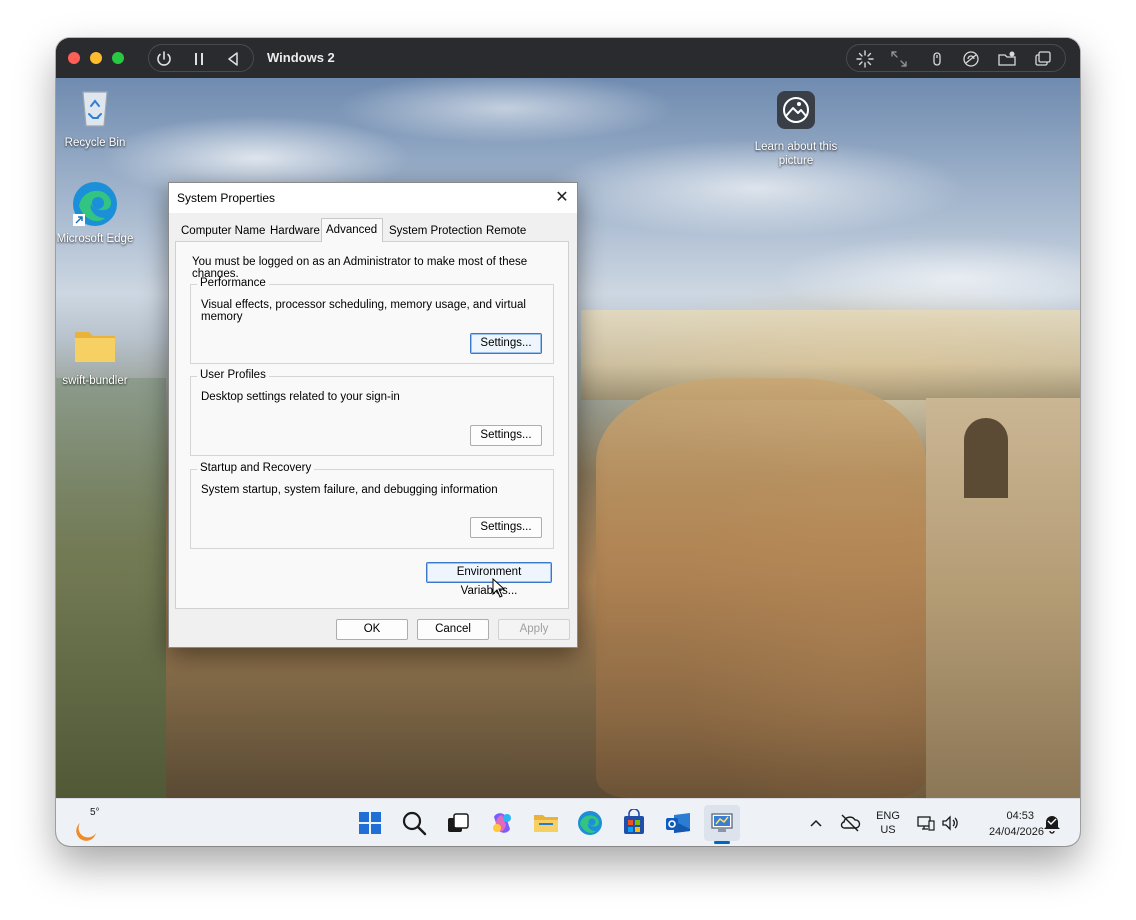  I want to click on performance-label: Performance, so click(233, 283).